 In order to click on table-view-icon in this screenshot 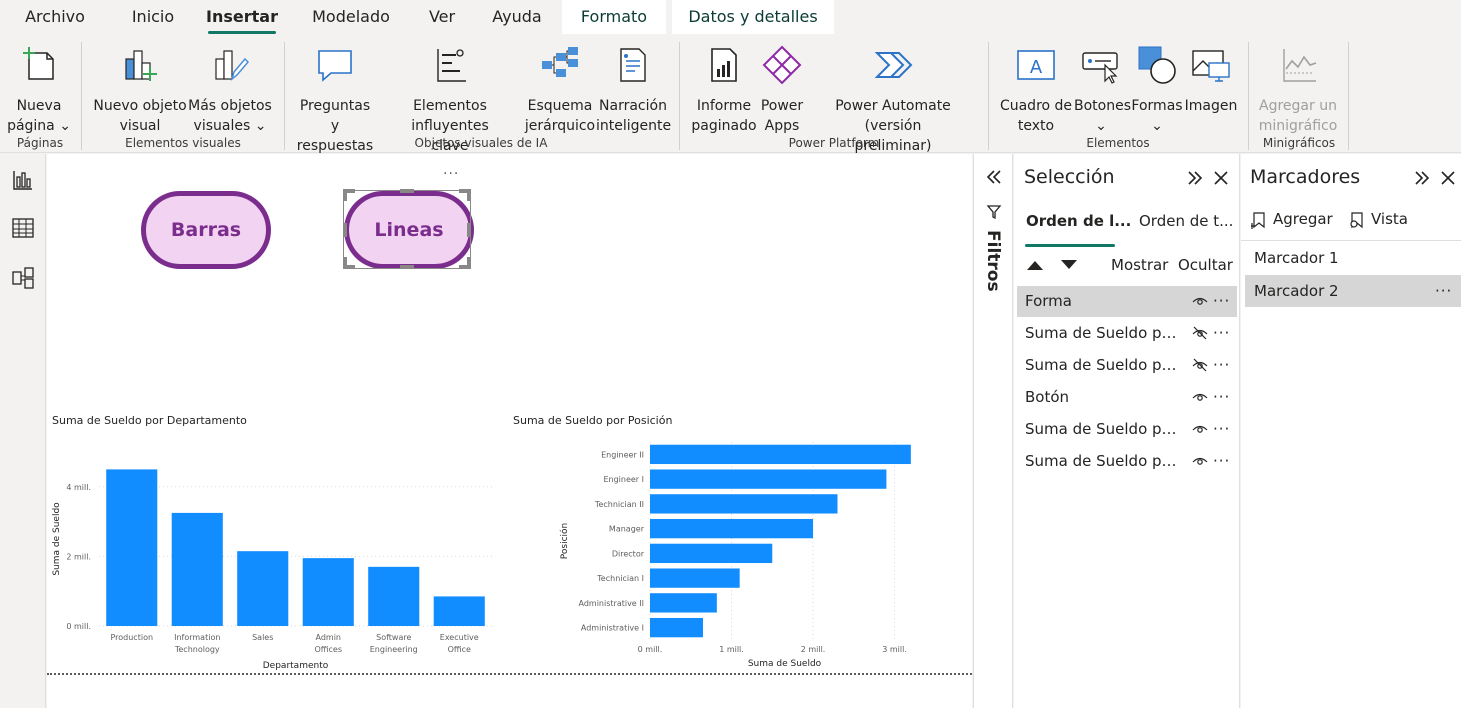, I will do `click(23, 228)`.